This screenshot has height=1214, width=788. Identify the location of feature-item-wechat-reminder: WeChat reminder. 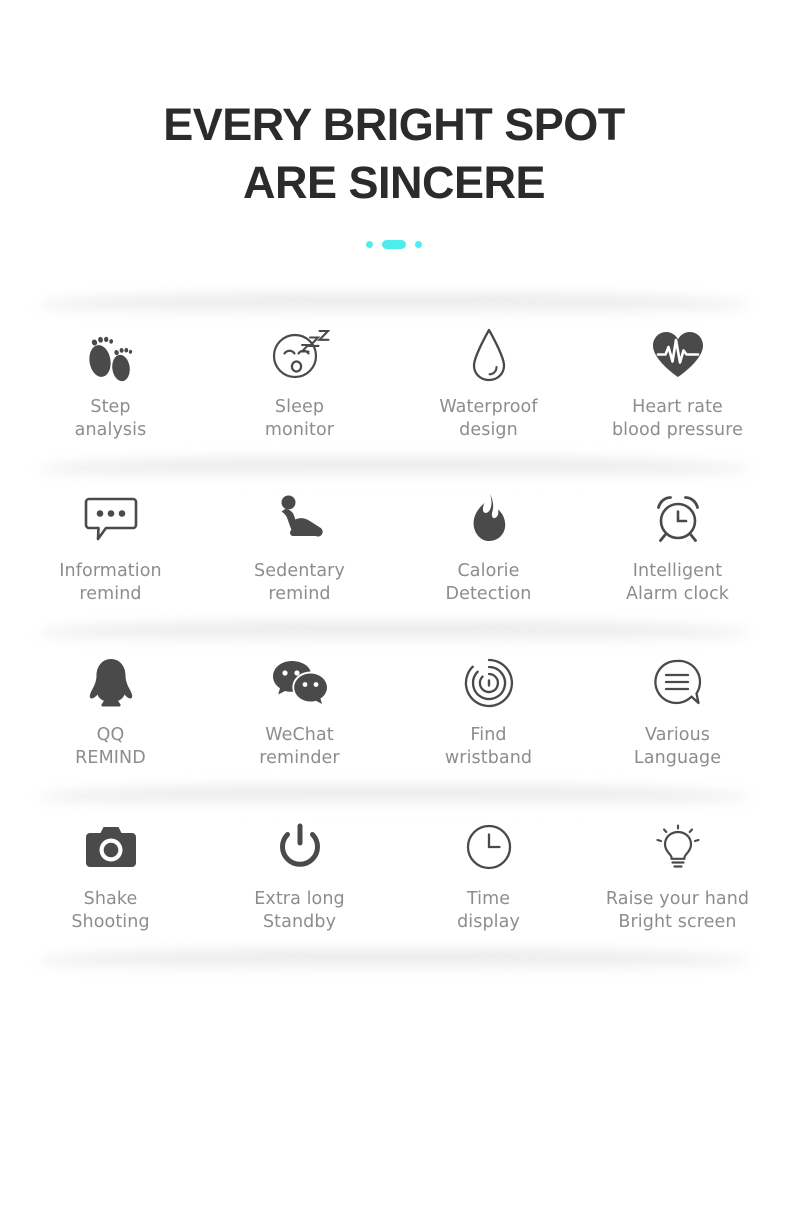
(299, 711).